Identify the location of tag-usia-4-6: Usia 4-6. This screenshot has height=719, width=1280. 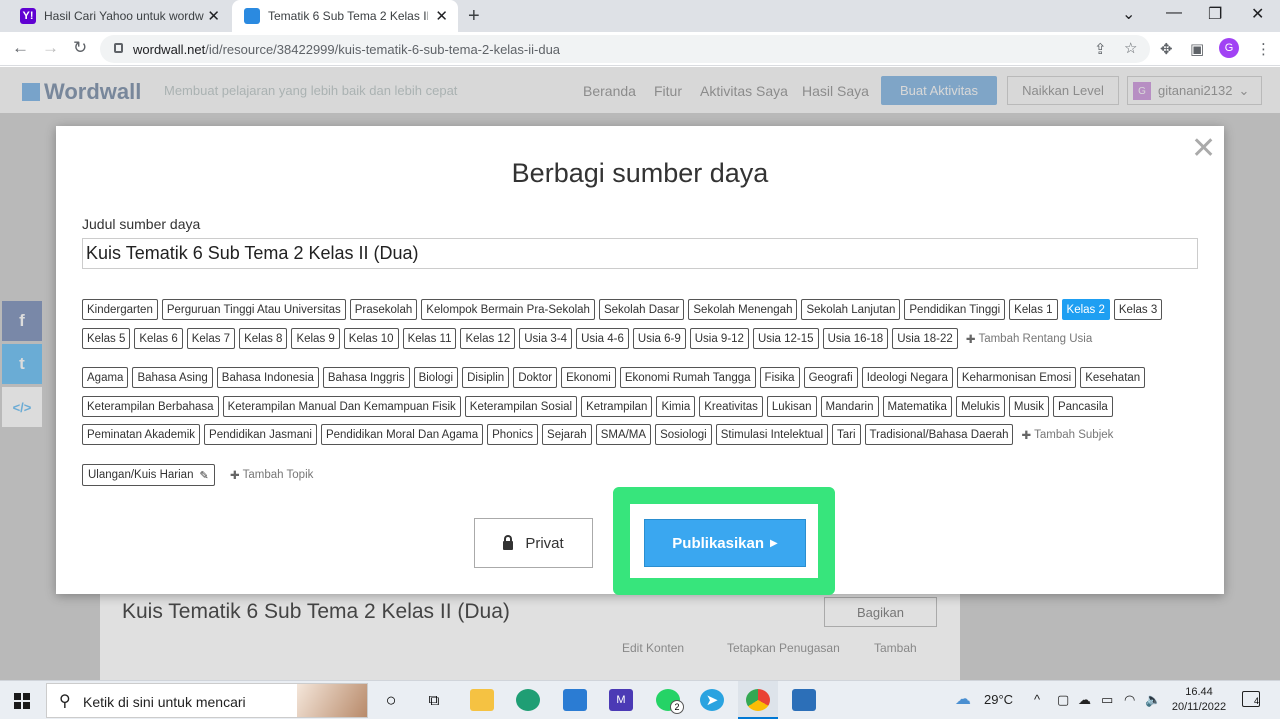
(602, 338).